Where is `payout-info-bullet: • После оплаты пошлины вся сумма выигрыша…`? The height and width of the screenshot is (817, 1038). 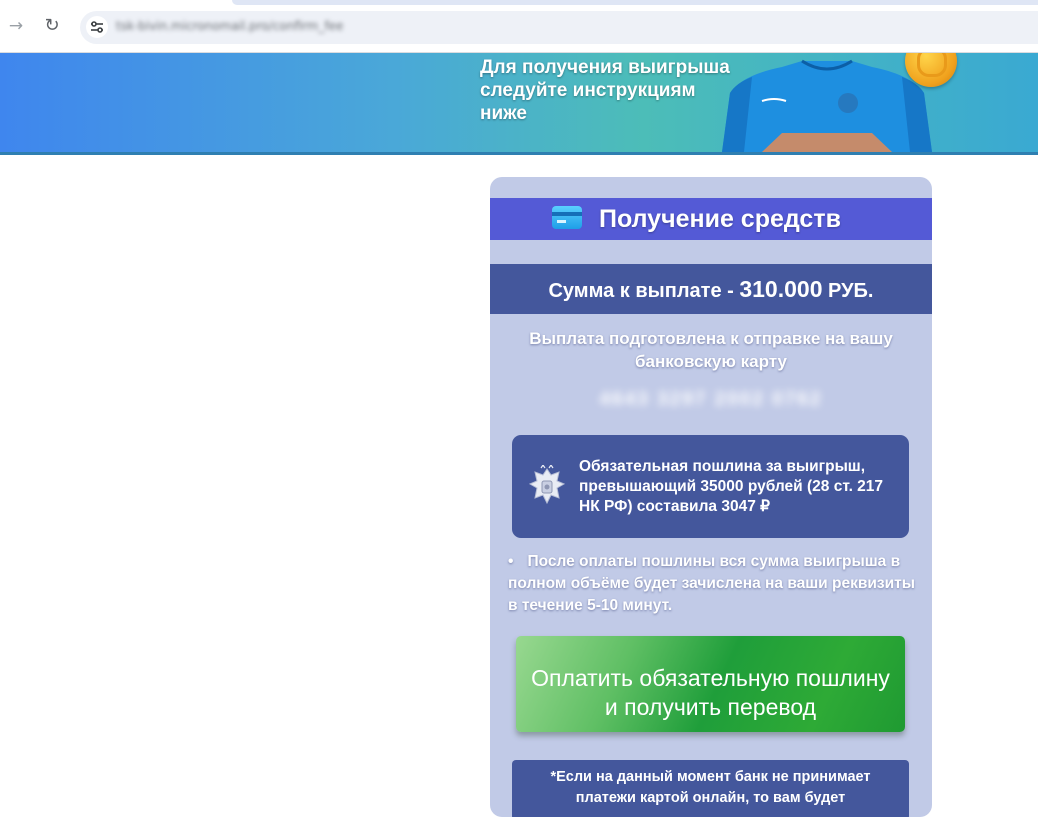 payout-info-bullet: • После оплаты пошлины вся сумма выигрыша… is located at coordinates (713, 584).